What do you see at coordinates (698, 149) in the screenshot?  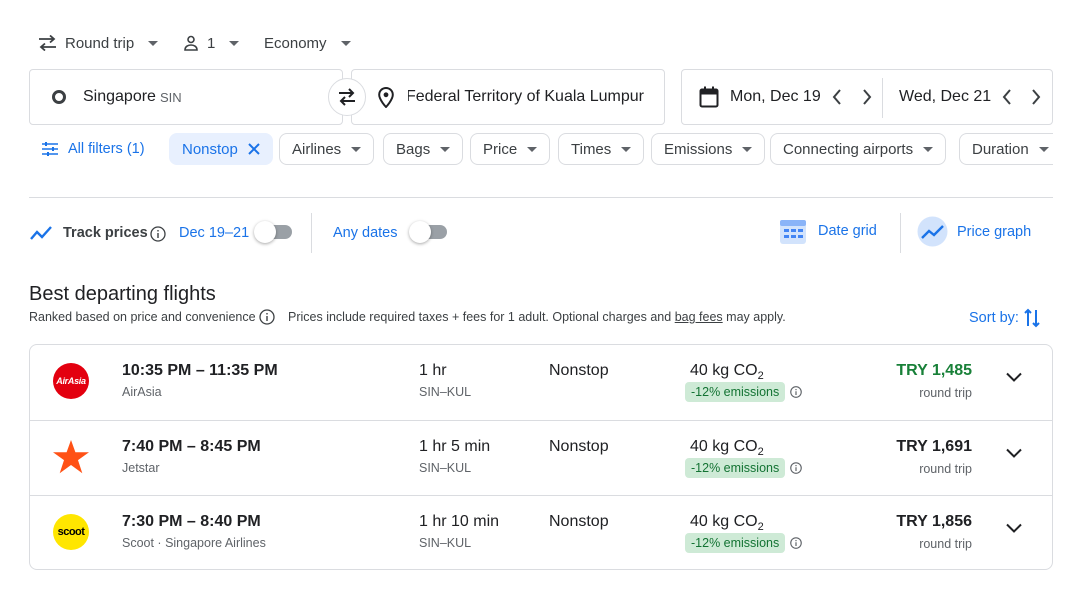 I see `chip-label: Emissions` at bounding box center [698, 149].